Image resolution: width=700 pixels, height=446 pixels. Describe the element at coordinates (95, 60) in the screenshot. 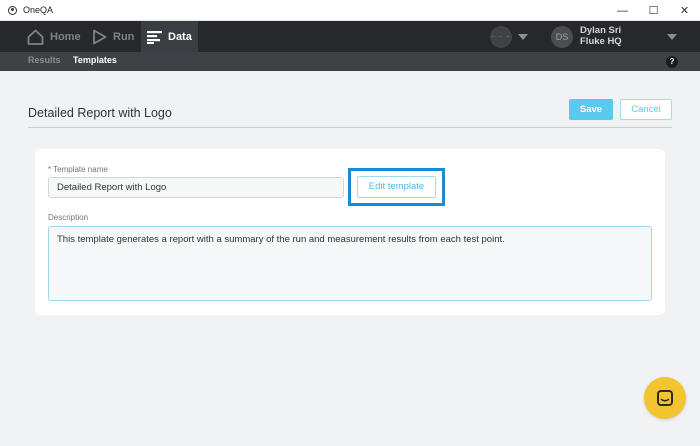

I see `tab-templates: Templates` at that location.